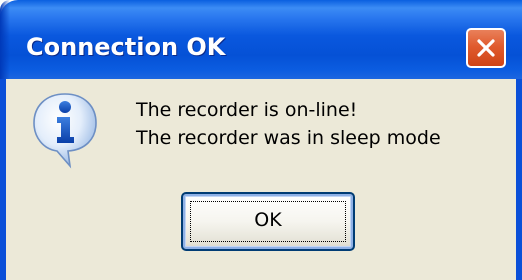 Image resolution: width=522 pixels, height=280 pixels. What do you see at coordinates (247, 110) in the screenshot?
I see `message-line-1: The recorder is on-line!` at bounding box center [247, 110].